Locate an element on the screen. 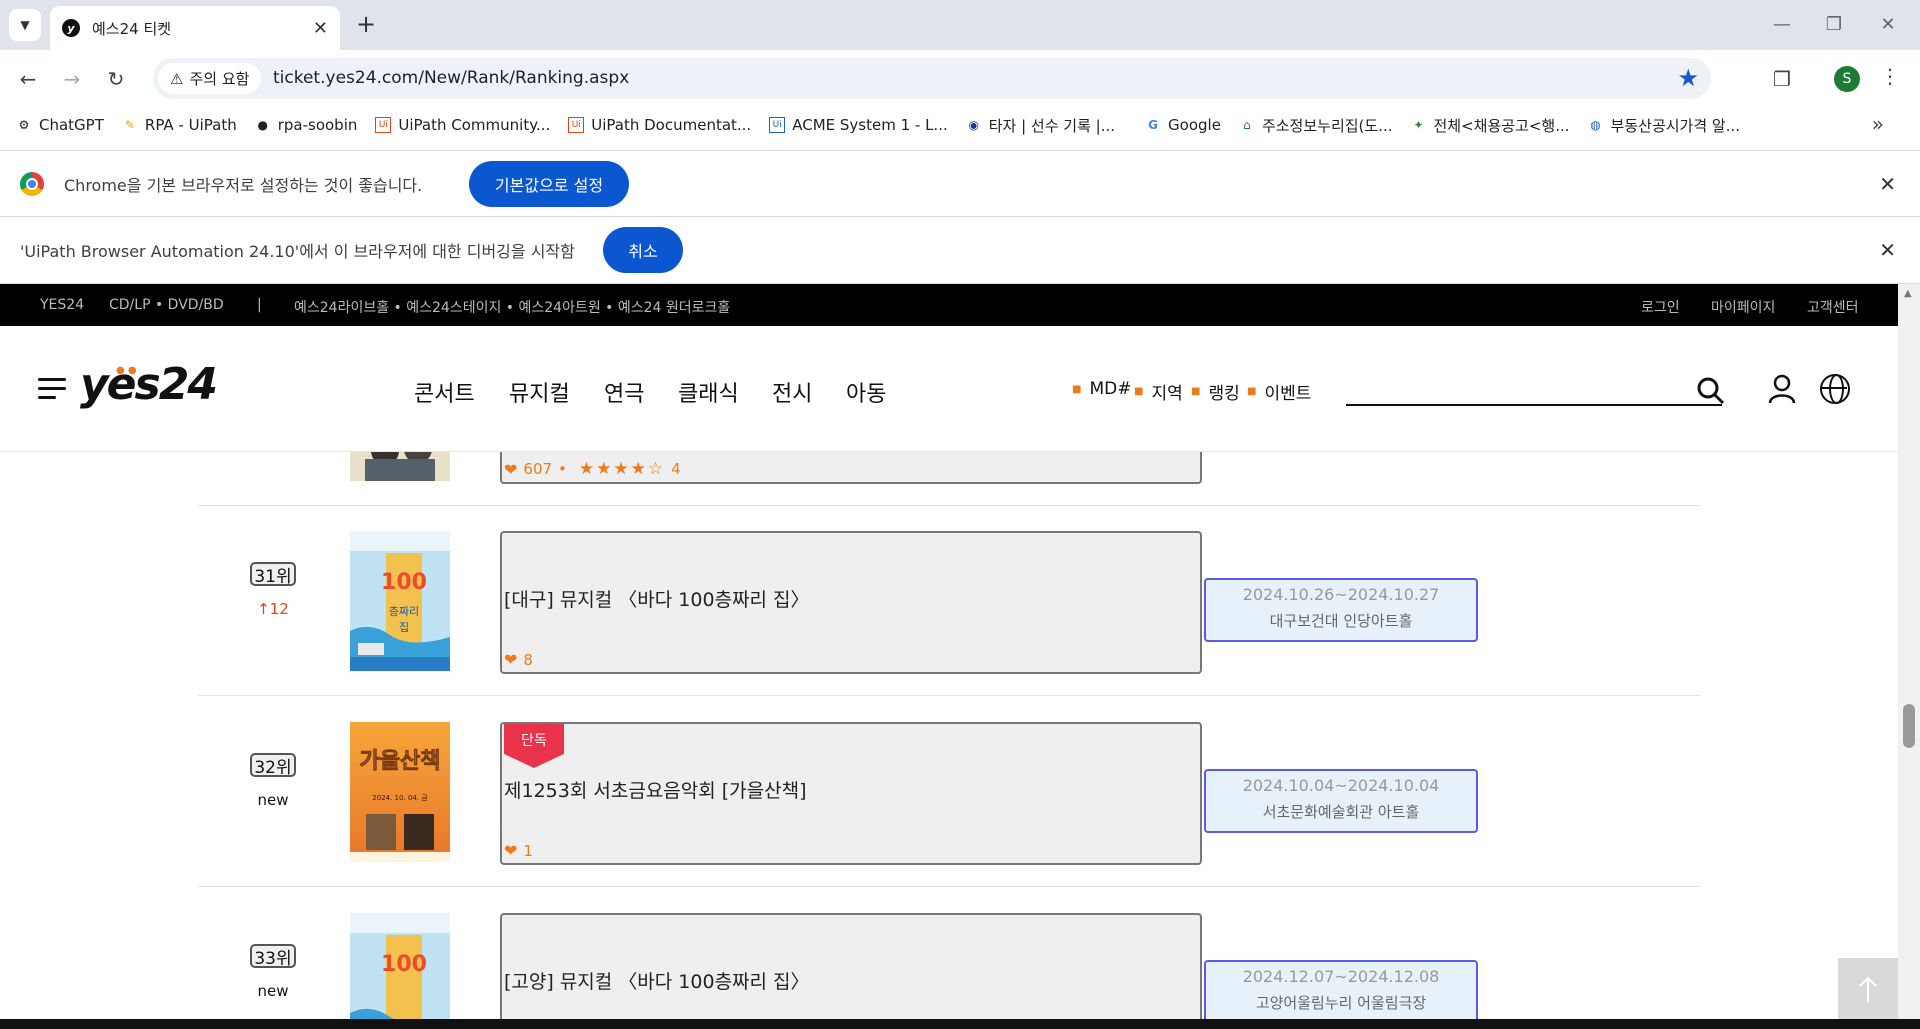  close-window-button: ✕ is located at coordinates (1888, 24).